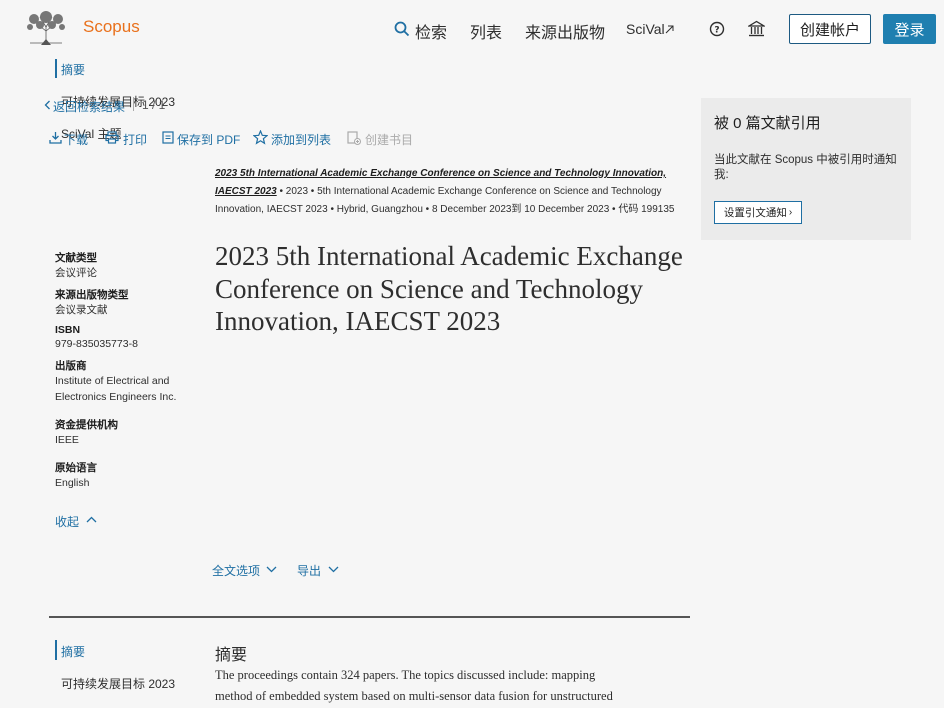 The height and width of the screenshot is (708, 944). What do you see at coordinates (168, 137) in the screenshot?
I see `save-pdf-icon` at bounding box center [168, 137].